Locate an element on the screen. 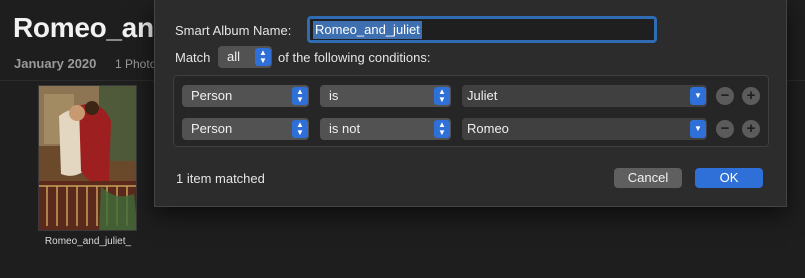 The width and height of the screenshot is (805, 278). photo-thumbnail is located at coordinates (87, 158).